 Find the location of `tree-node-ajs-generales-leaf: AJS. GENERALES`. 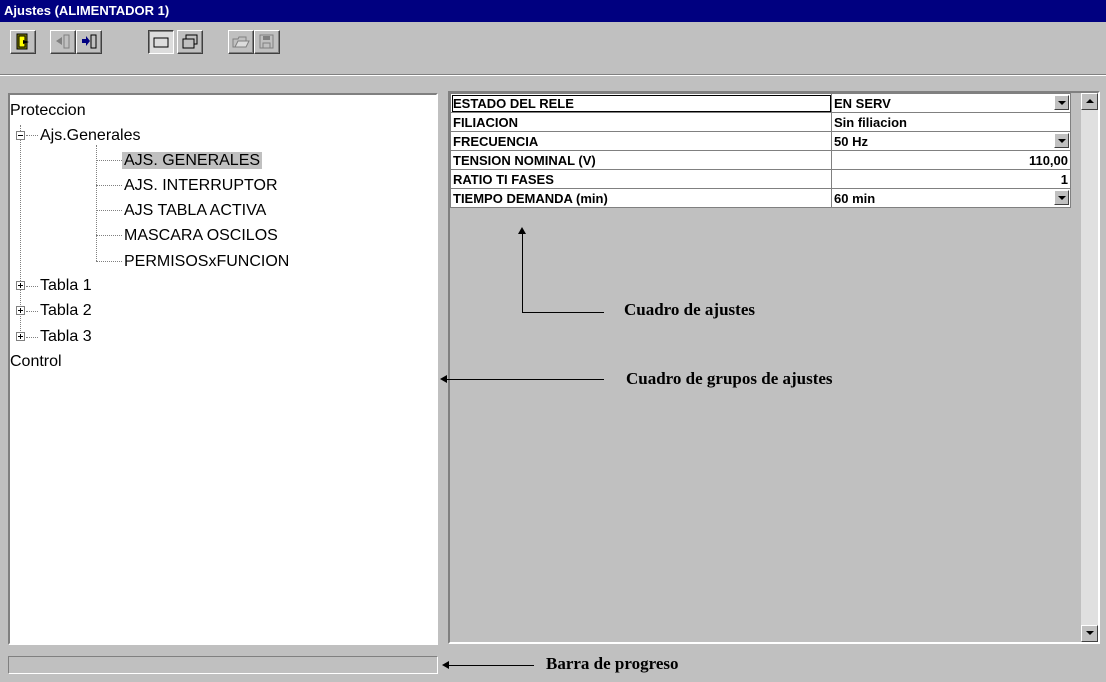

tree-node-ajs-generales-leaf: AJS. GENERALES is located at coordinates (192, 161).